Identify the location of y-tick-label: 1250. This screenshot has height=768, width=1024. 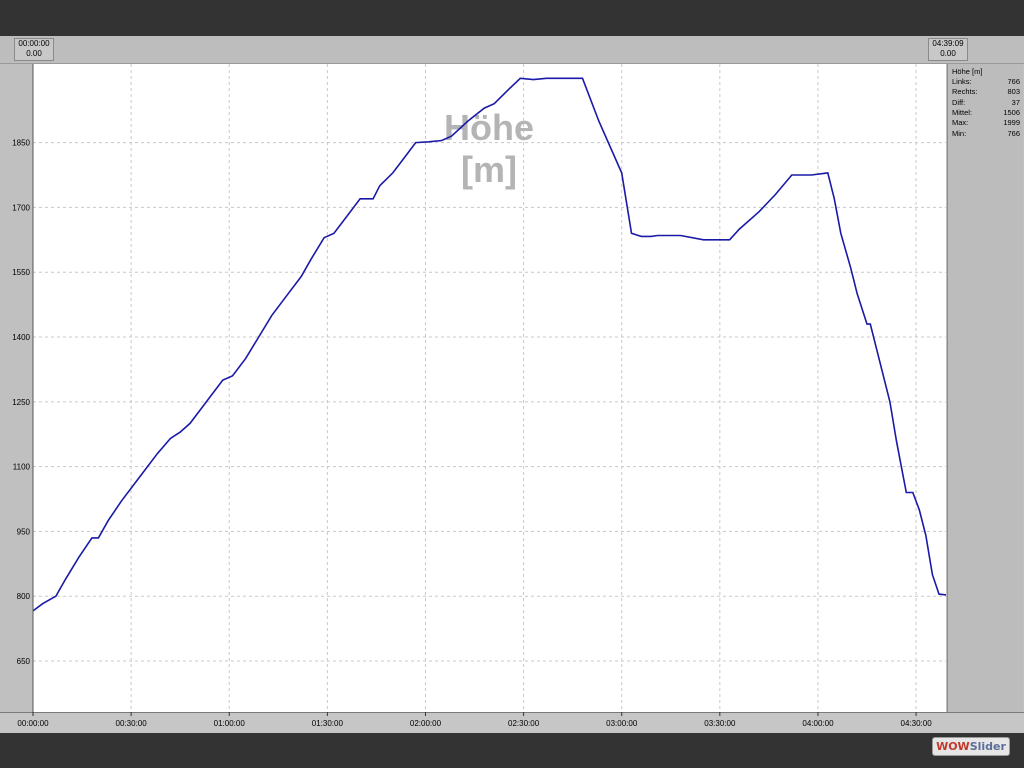
(21, 402).